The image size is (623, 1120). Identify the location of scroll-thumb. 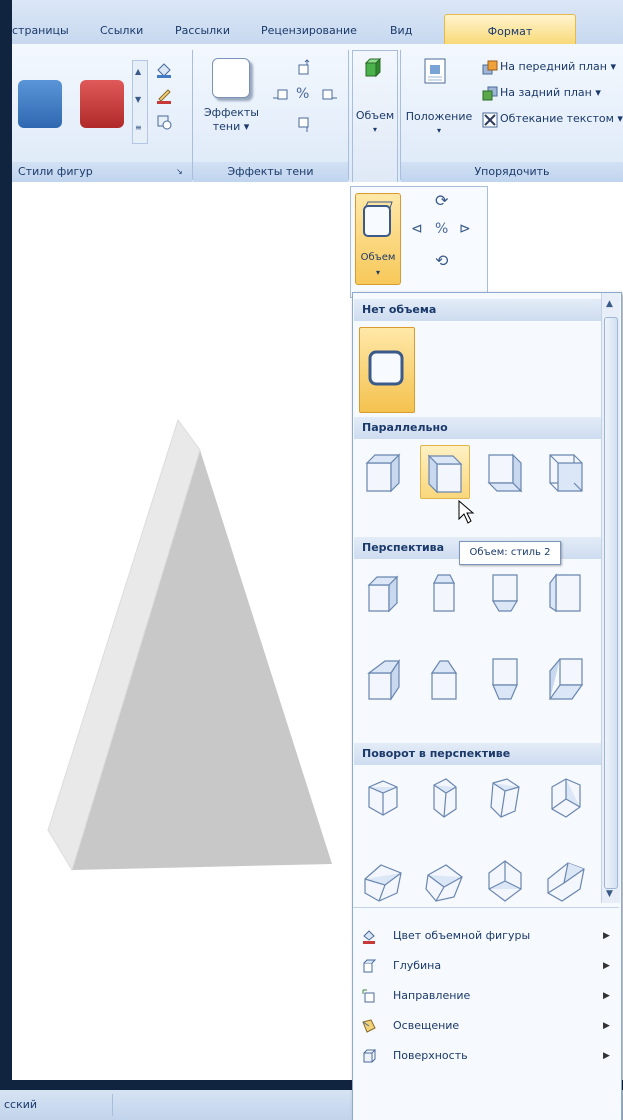
(611, 603).